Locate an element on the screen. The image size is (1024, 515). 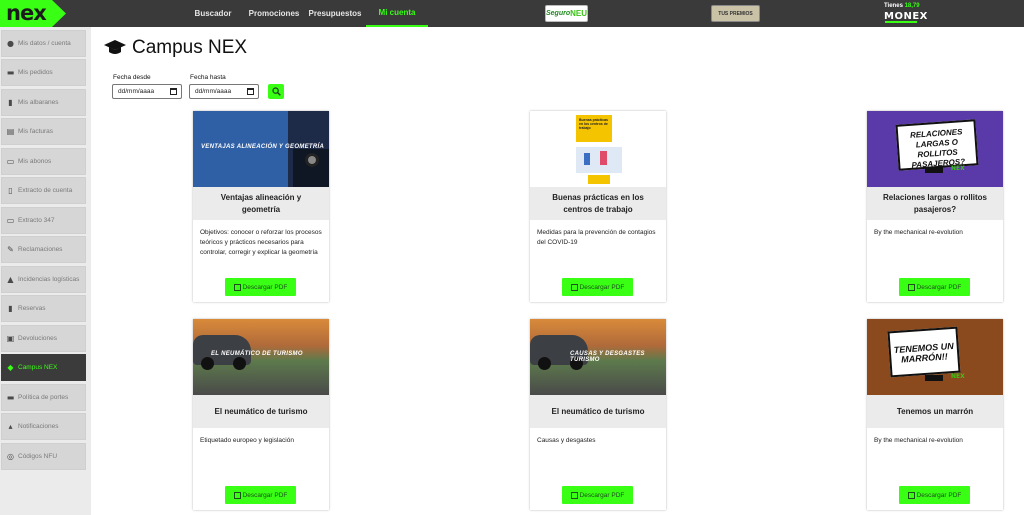
nav-presupuestos: Presupuestos is located at coordinates (335, 13).